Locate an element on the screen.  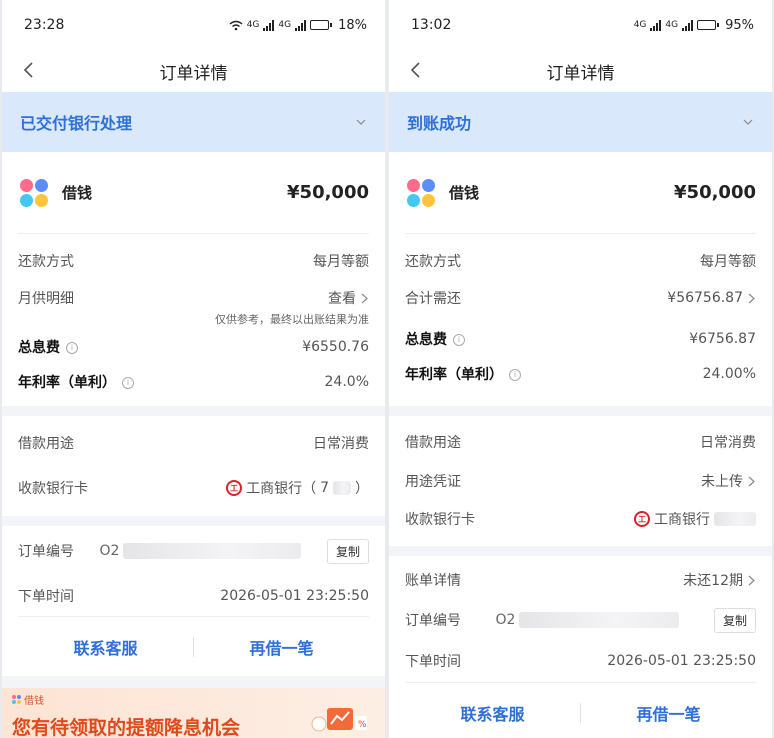
interest-value: ¥6550.76 is located at coordinates (335, 347).